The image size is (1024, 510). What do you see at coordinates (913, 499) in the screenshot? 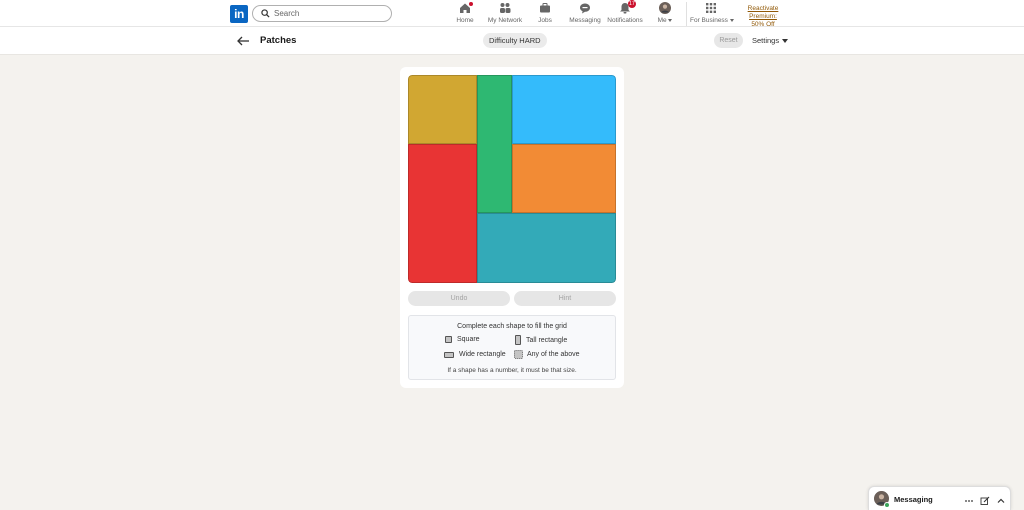
I see `messaging-label: Messaging` at bounding box center [913, 499].